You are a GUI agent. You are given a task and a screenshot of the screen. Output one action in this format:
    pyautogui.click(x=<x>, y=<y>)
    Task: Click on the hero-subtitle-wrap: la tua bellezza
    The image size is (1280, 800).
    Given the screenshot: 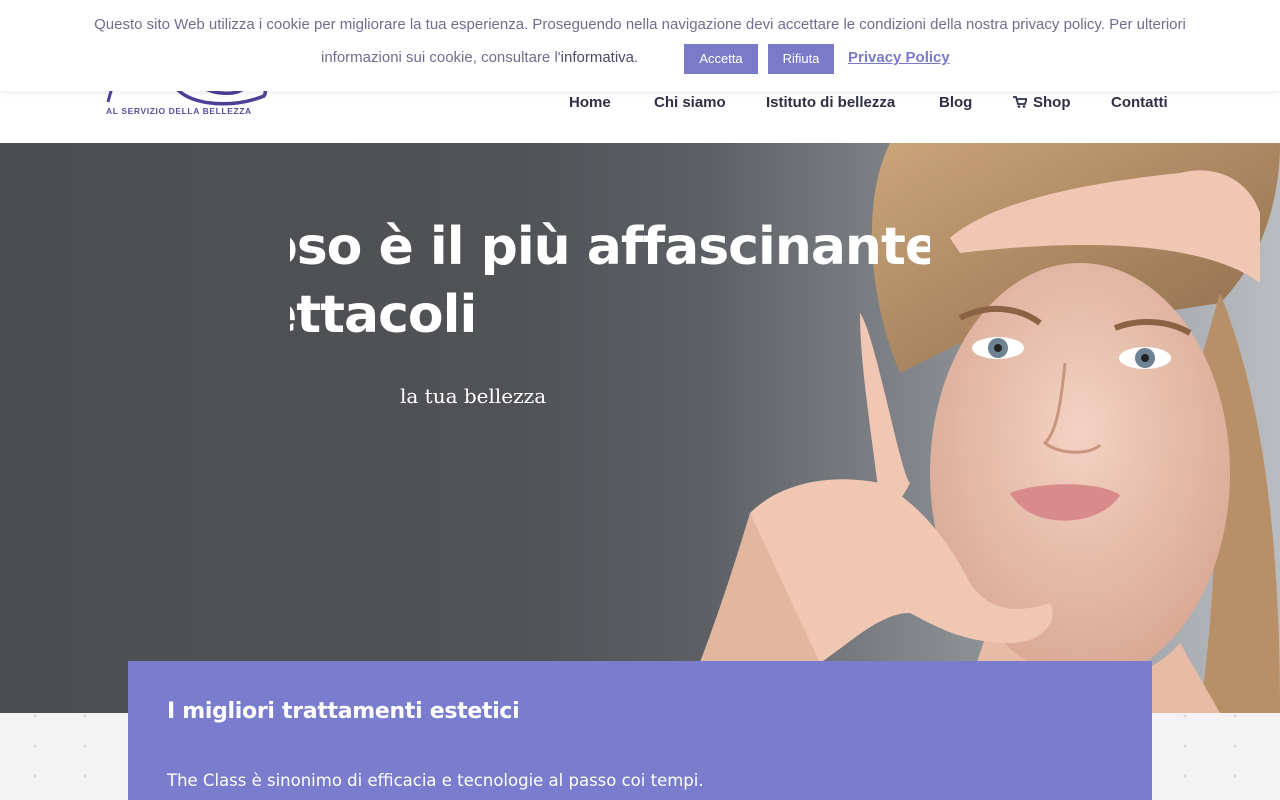 What is the action you would take?
    pyautogui.click(x=550, y=398)
    